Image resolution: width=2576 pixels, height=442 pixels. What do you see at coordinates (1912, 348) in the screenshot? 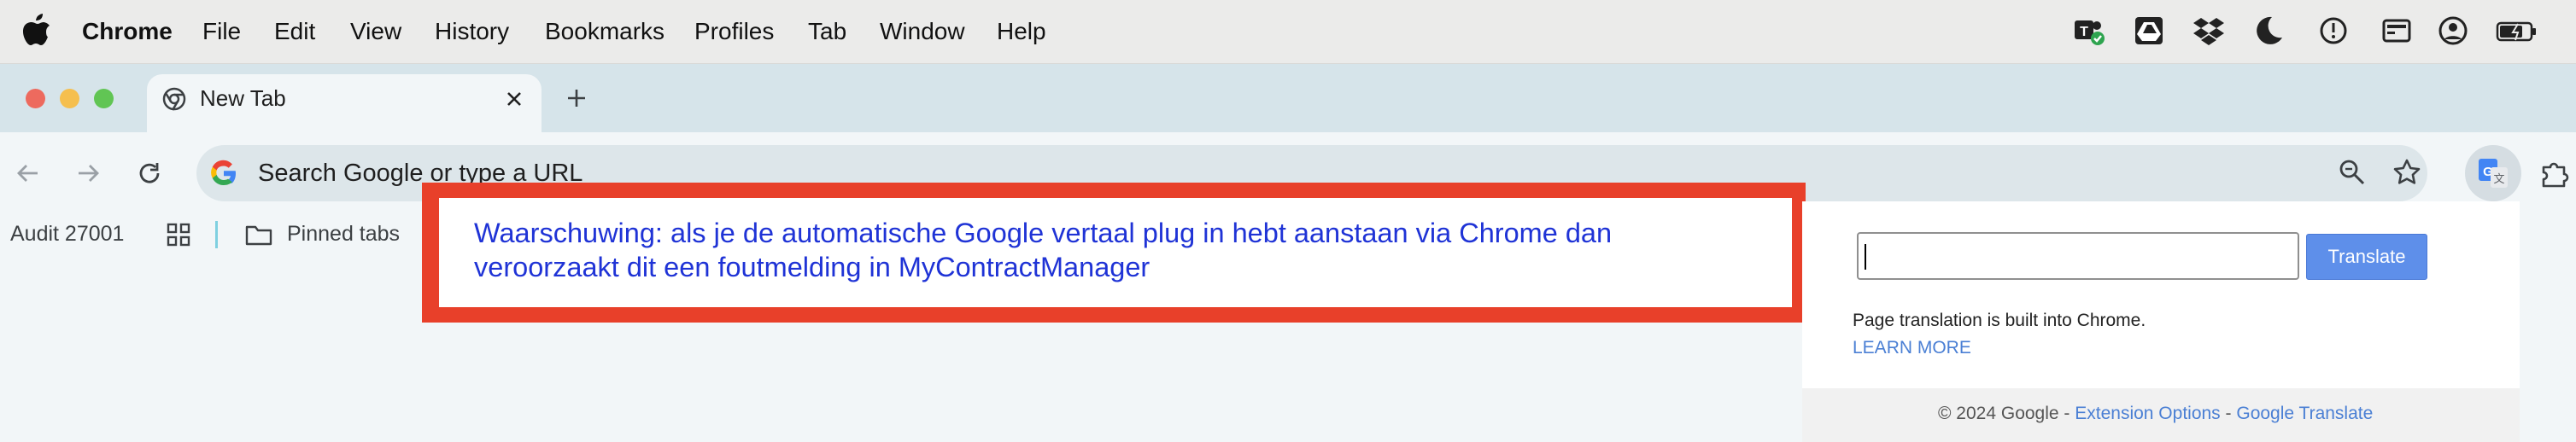
I see `learn-more-link: LEARN MORE` at bounding box center [1912, 348].